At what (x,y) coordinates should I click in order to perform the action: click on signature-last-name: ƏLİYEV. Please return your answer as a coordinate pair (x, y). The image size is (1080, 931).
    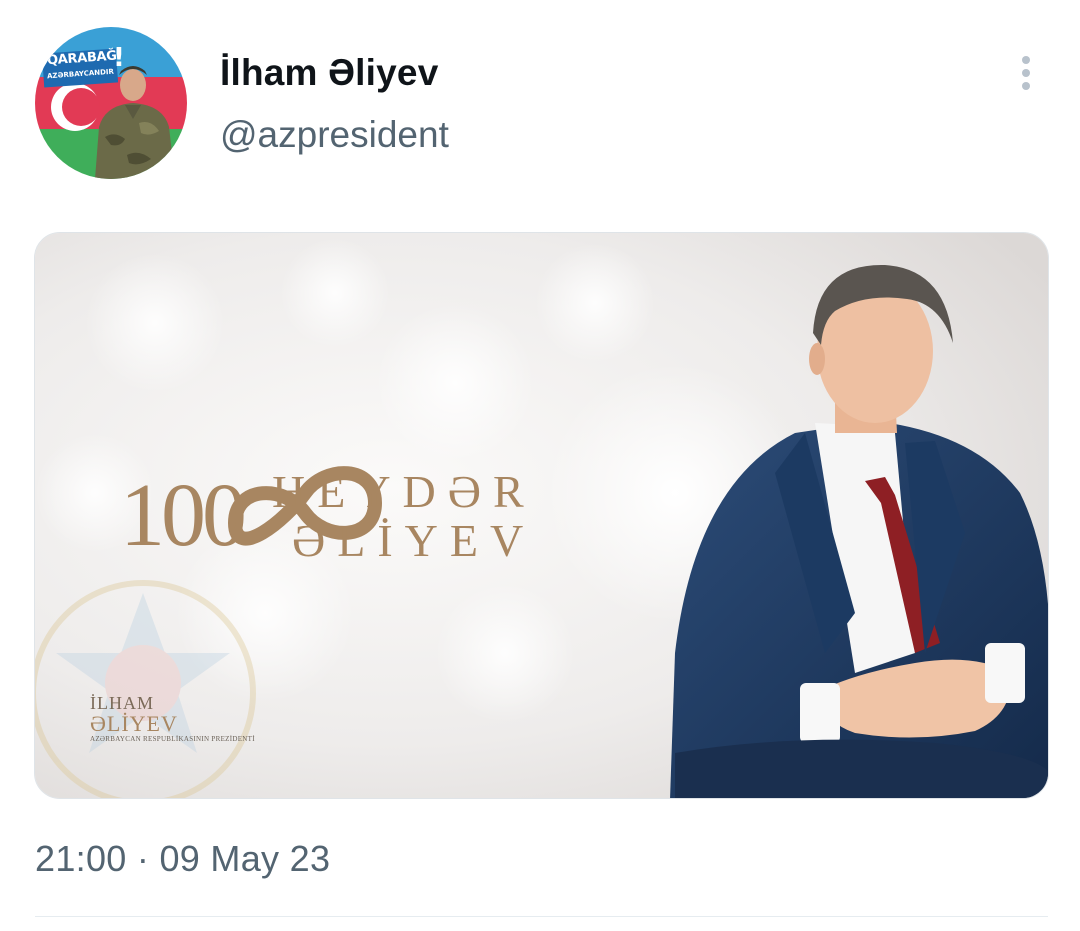
    Looking at the image, I should click on (134, 723).